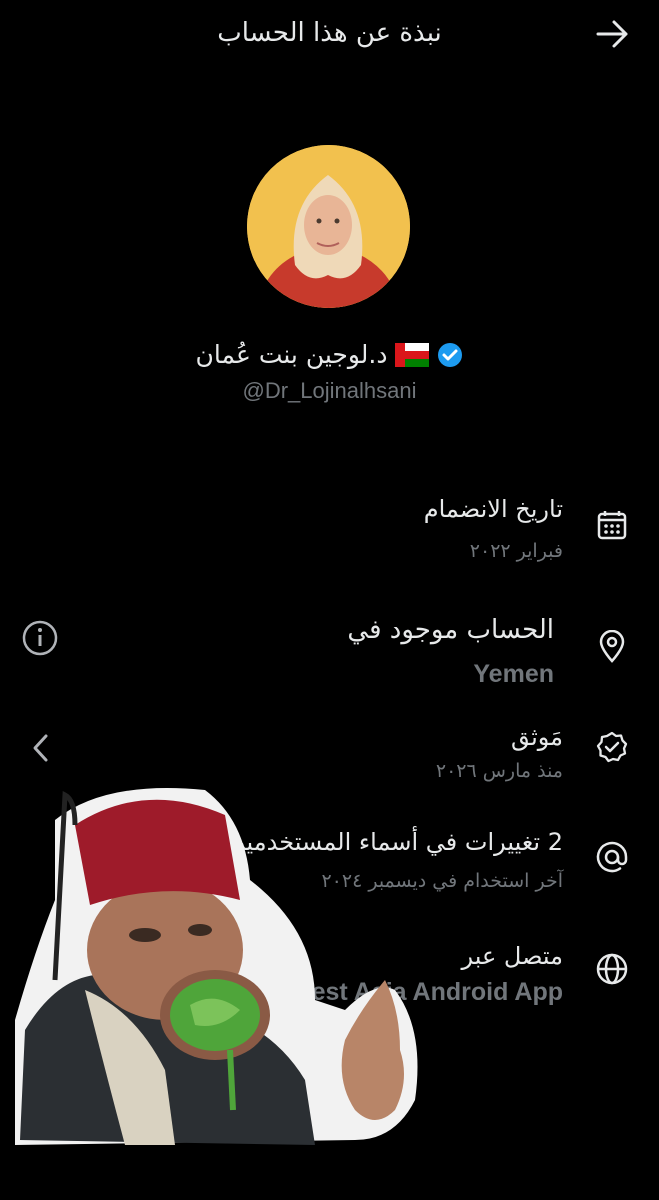 The image size is (659, 1200). Describe the element at coordinates (612, 857) in the screenshot. I see `at-sign-icon` at that location.